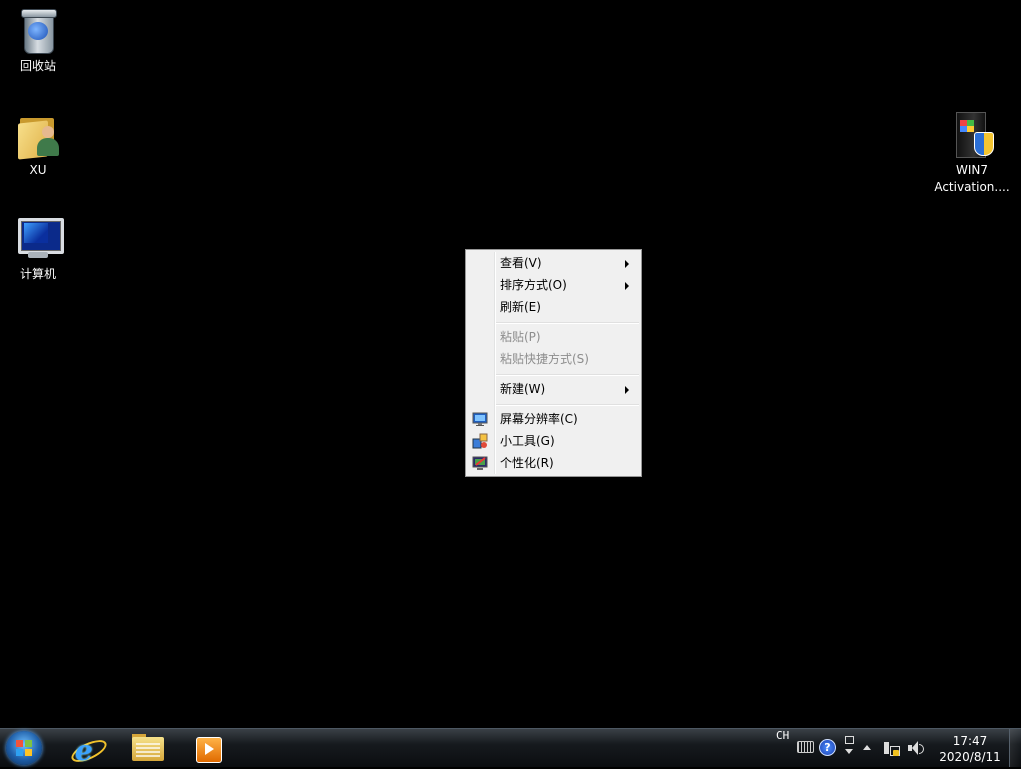 This screenshot has width=1021, height=769. I want to click on language-indicator: CH, so click(782, 748).